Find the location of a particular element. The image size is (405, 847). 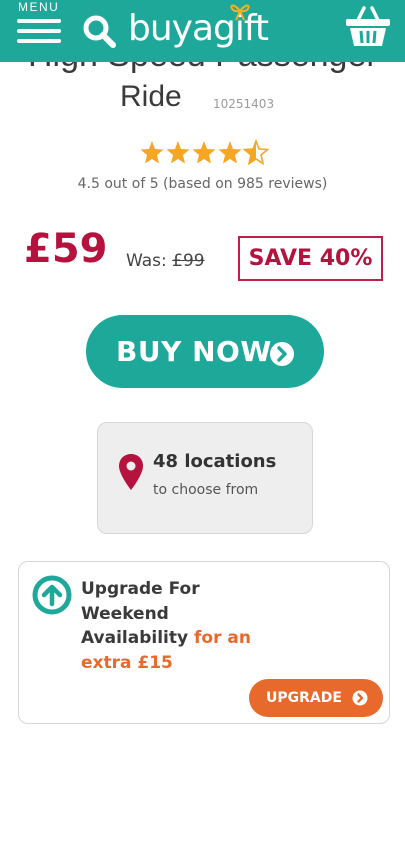

locations-card: 48 locations to choose from is located at coordinates (205, 478).